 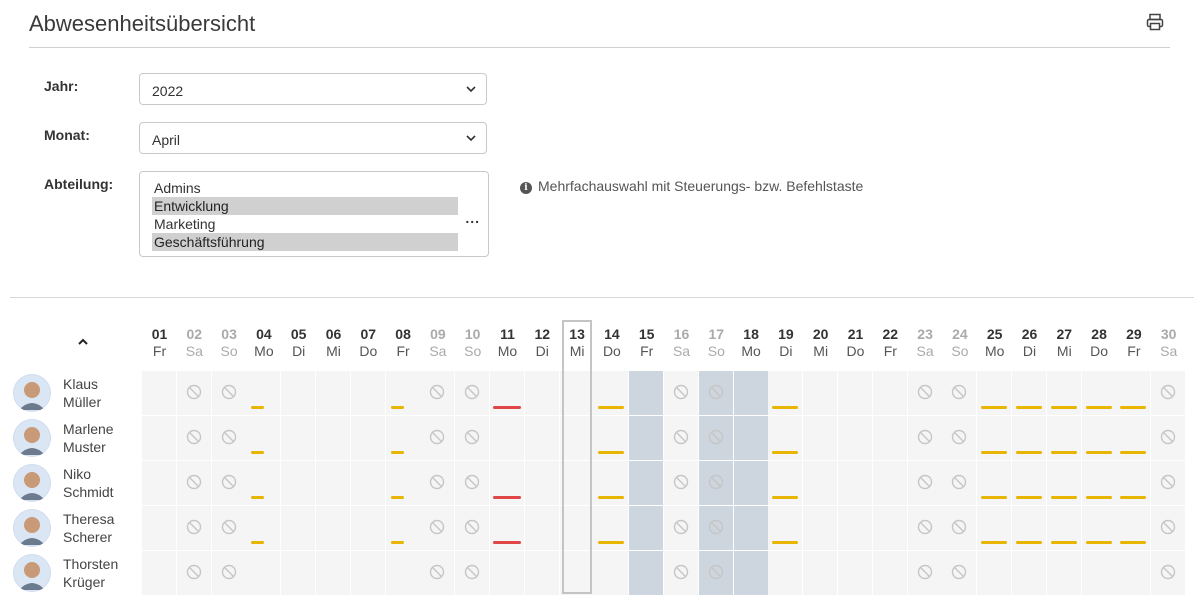 What do you see at coordinates (305, 224) in the screenshot?
I see `department-option: Marketing` at bounding box center [305, 224].